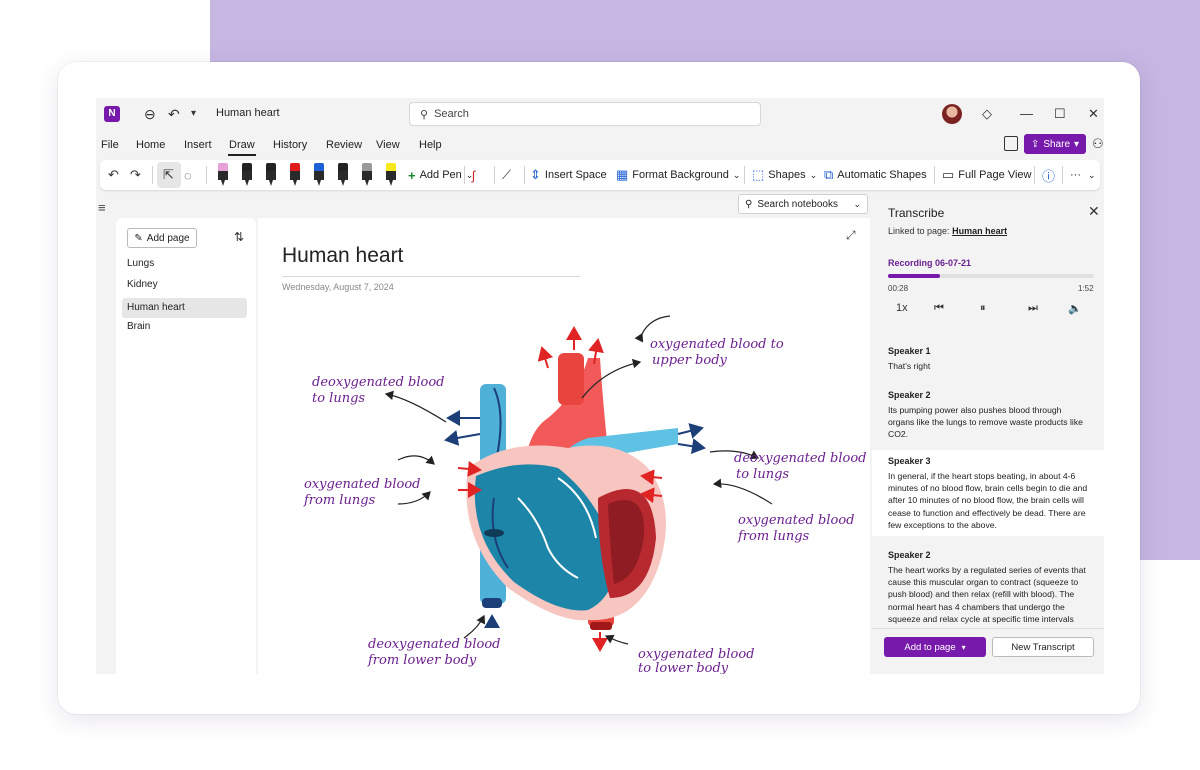 Image resolution: width=1200 pixels, height=770 pixels. I want to click on add-page-button: ✎ Add page, so click(162, 238).